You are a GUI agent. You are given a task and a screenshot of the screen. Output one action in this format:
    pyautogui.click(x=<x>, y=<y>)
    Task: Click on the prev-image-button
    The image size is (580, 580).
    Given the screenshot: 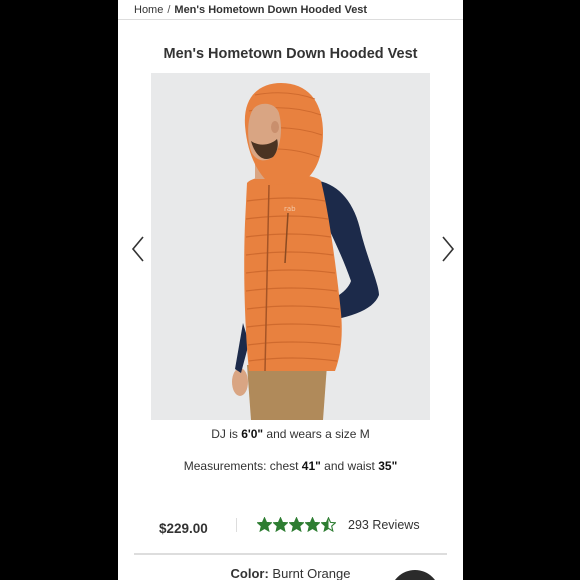 What is the action you would take?
    pyautogui.click(x=138, y=249)
    